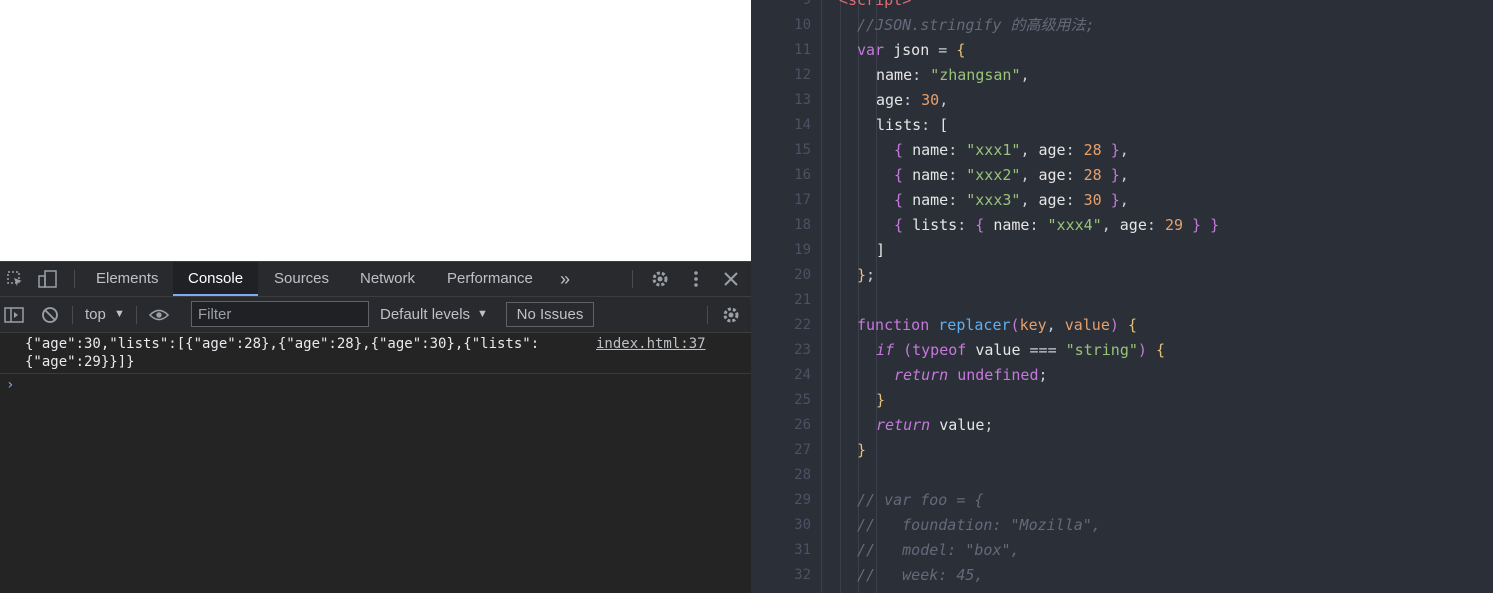  Describe the element at coordinates (1122, 475) in the screenshot. I see `code-line: 28` at that location.